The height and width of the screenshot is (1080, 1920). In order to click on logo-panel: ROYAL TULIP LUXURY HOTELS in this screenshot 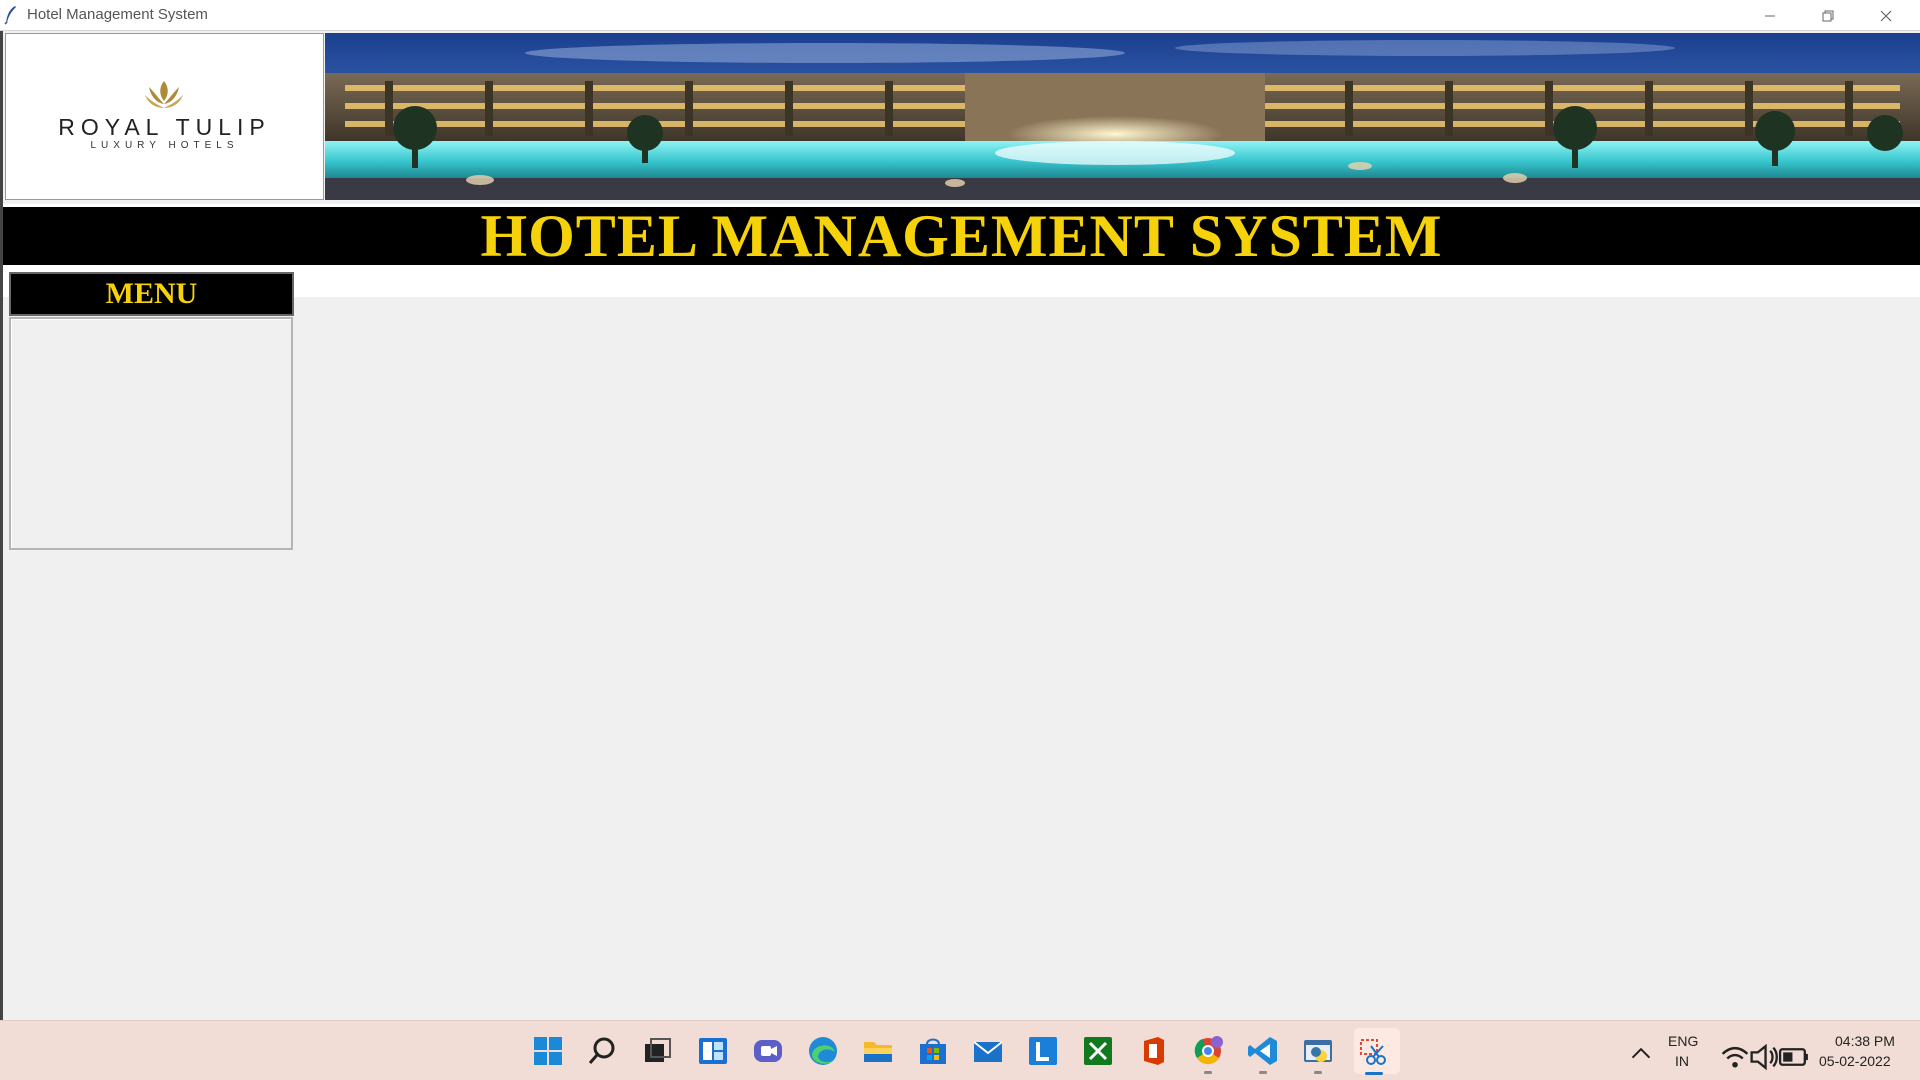, I will do `click(164, 116)`.